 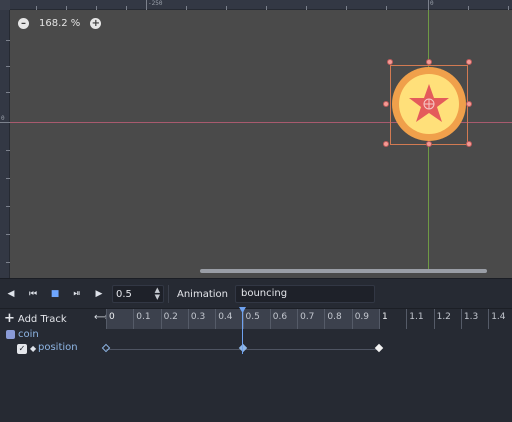 I want to click on add-track-label: Add Track, so click(x=42, y=319).